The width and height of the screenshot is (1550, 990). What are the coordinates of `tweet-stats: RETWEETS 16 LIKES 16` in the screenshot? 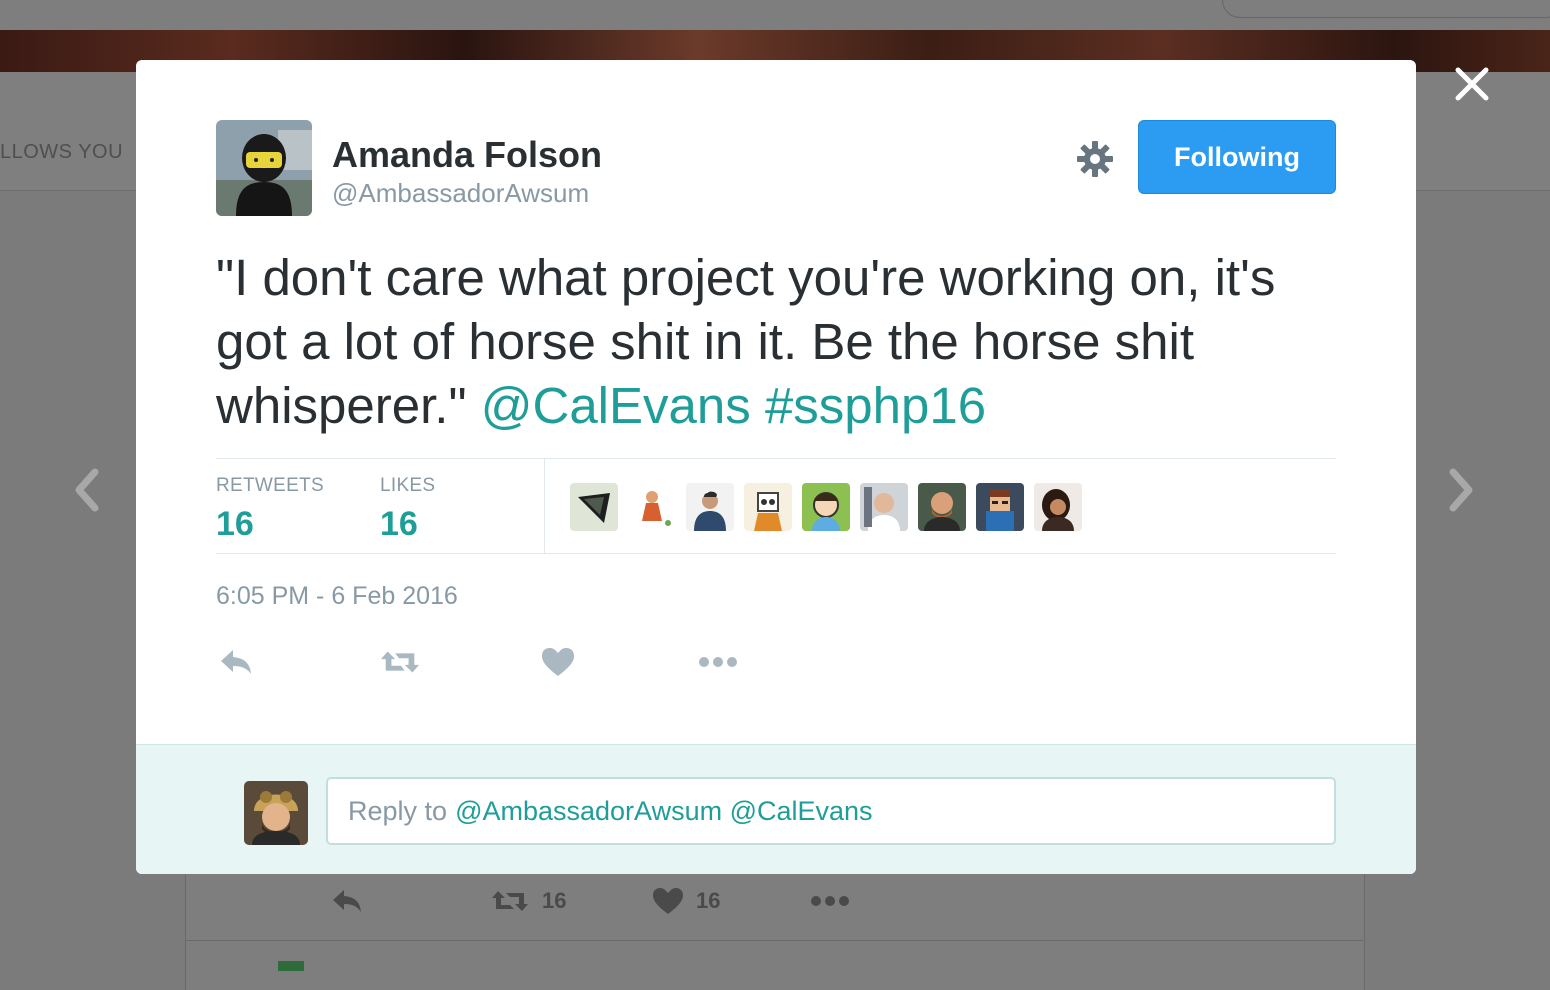 It's located at (776, 506).